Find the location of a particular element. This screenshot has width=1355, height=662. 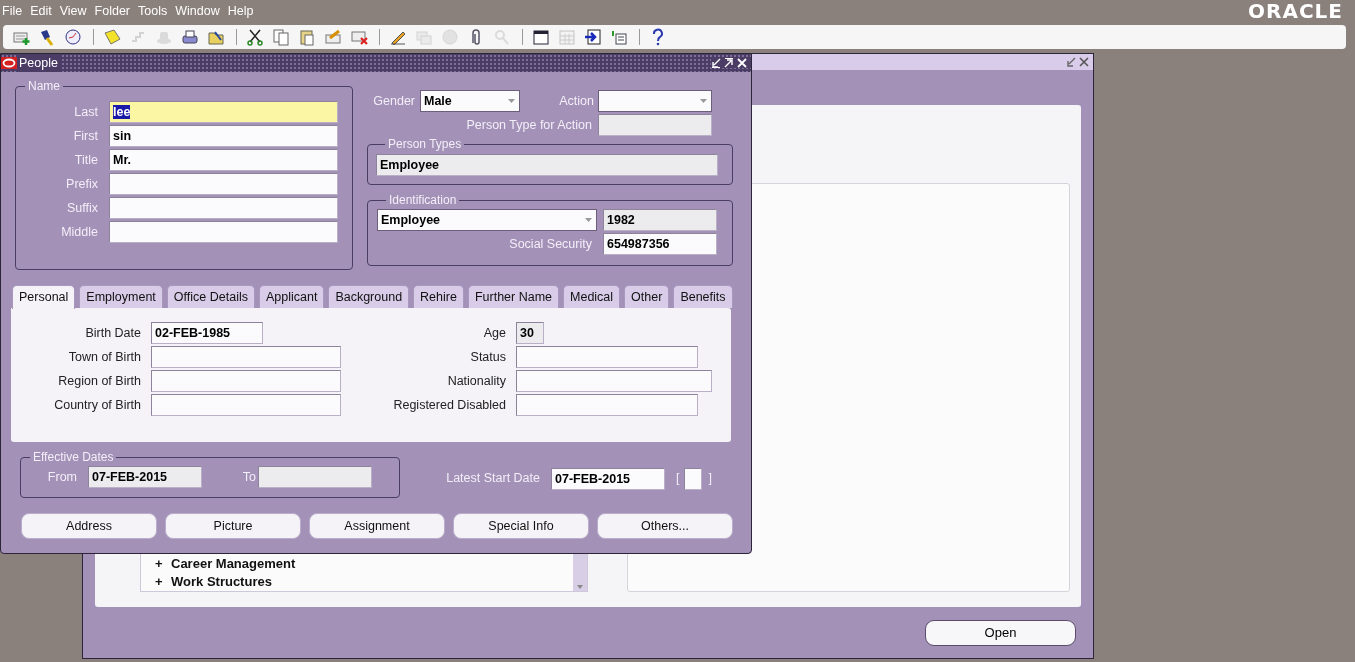

tab: Other is located at coordinates (647, 296).